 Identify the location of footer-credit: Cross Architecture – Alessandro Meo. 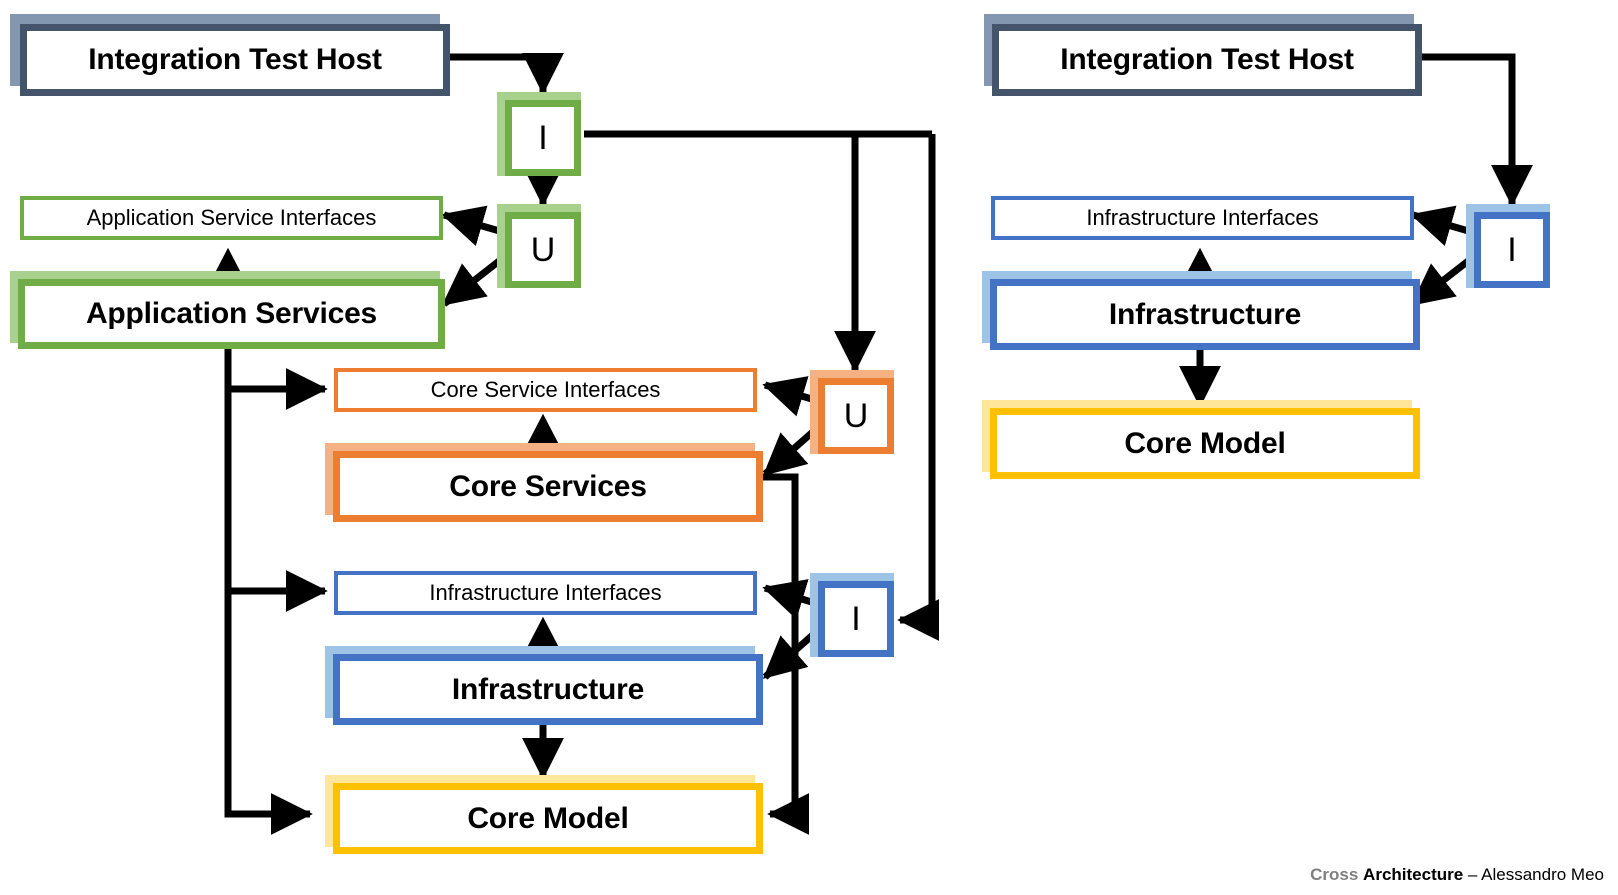
(1457, 875).